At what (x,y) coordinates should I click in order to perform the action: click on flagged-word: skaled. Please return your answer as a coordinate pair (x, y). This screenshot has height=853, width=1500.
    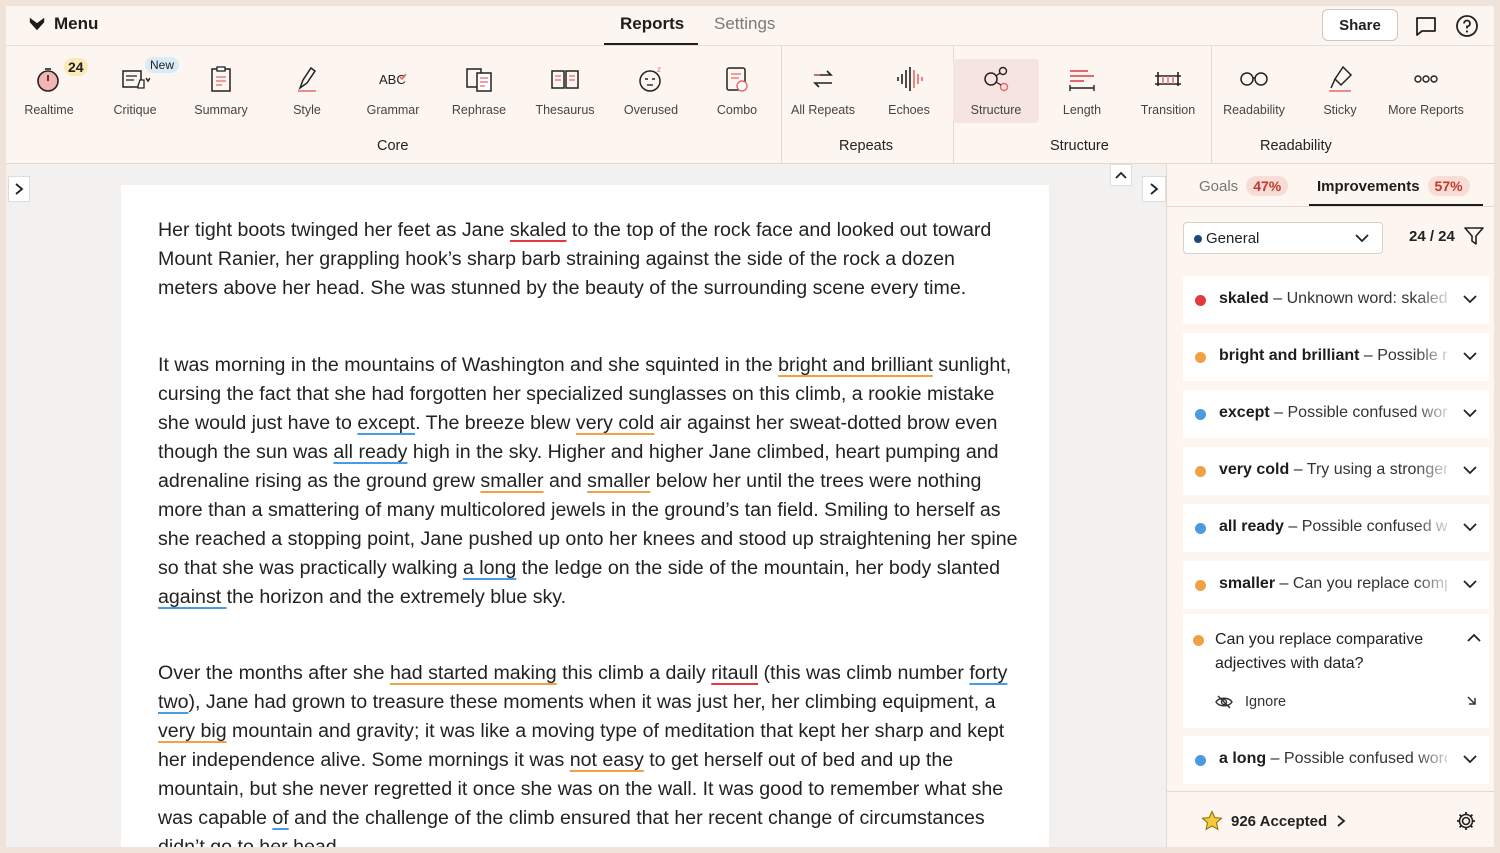
    Looking at the image, I should click on (538, 230).